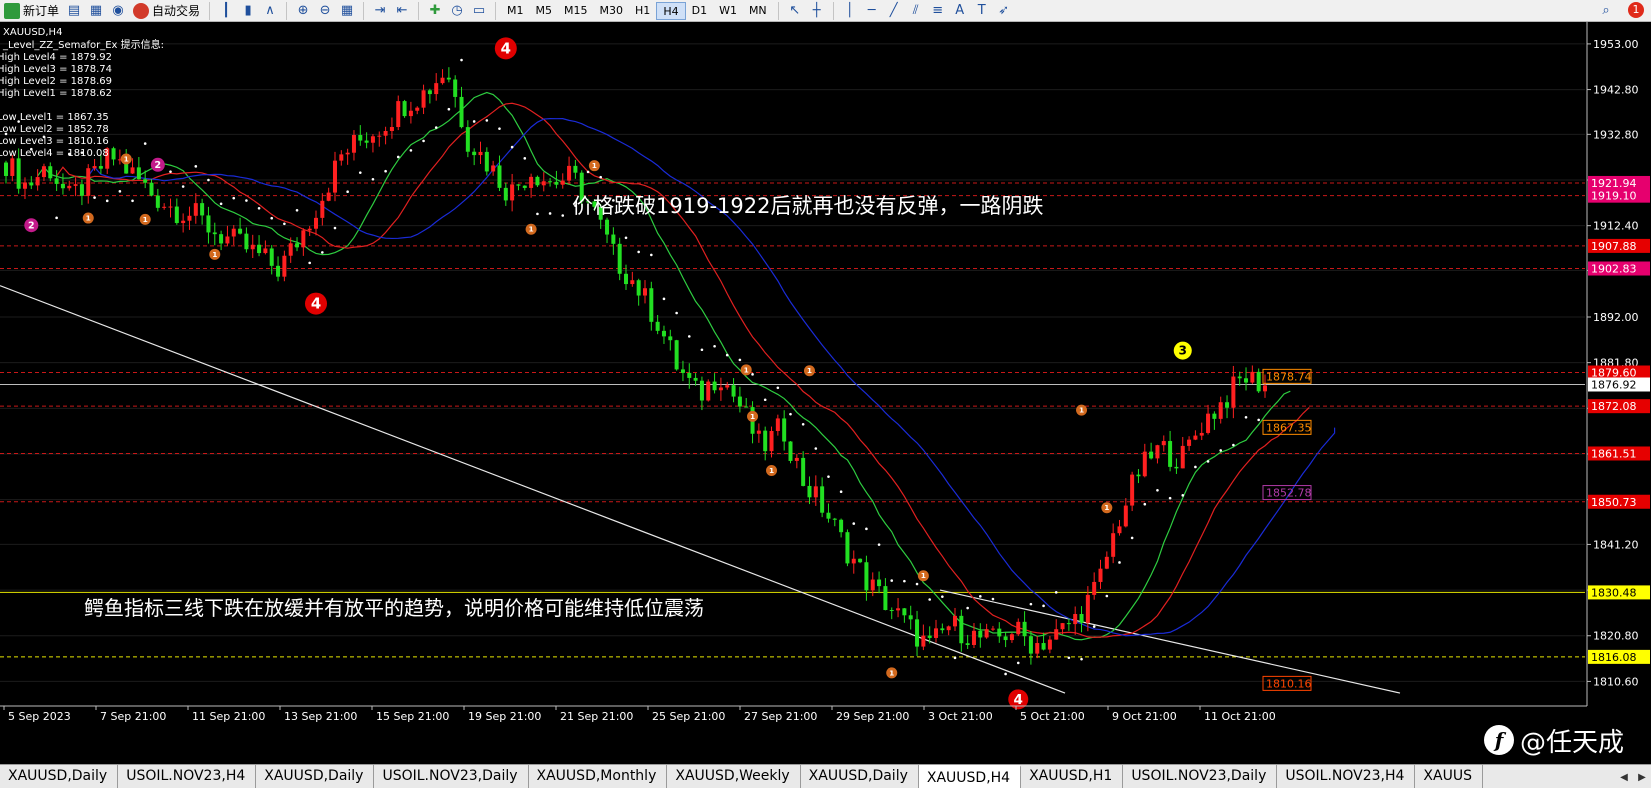 Image resolution: width=1651 pixels, height=788 pixels. What do you see at coordinates (303, 11) in the screenshot?
I see `zoom-in-icon: ⊕` at bounding box center [303, 11].